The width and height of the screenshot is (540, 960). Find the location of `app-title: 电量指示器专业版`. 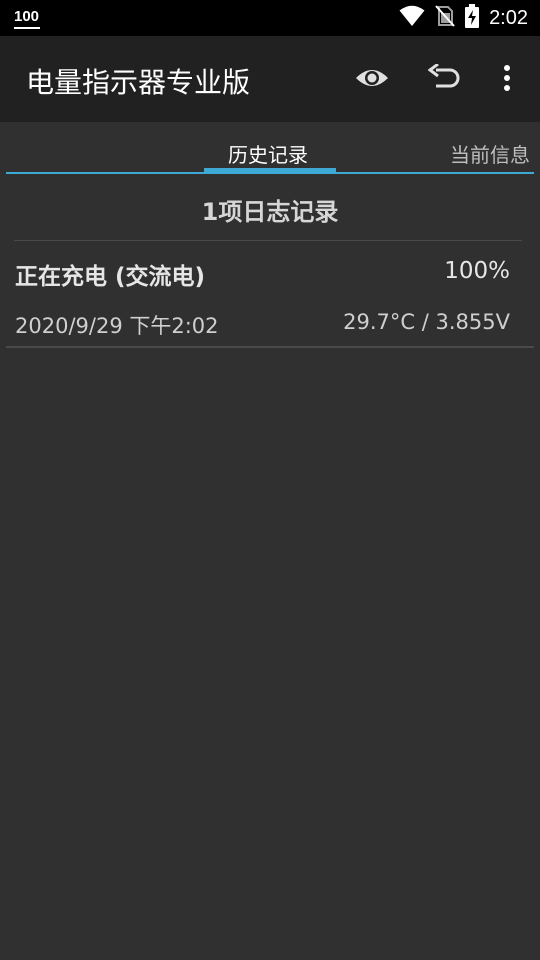

app-title: 电量指示器专业版 is located at coordinates (138, 82).